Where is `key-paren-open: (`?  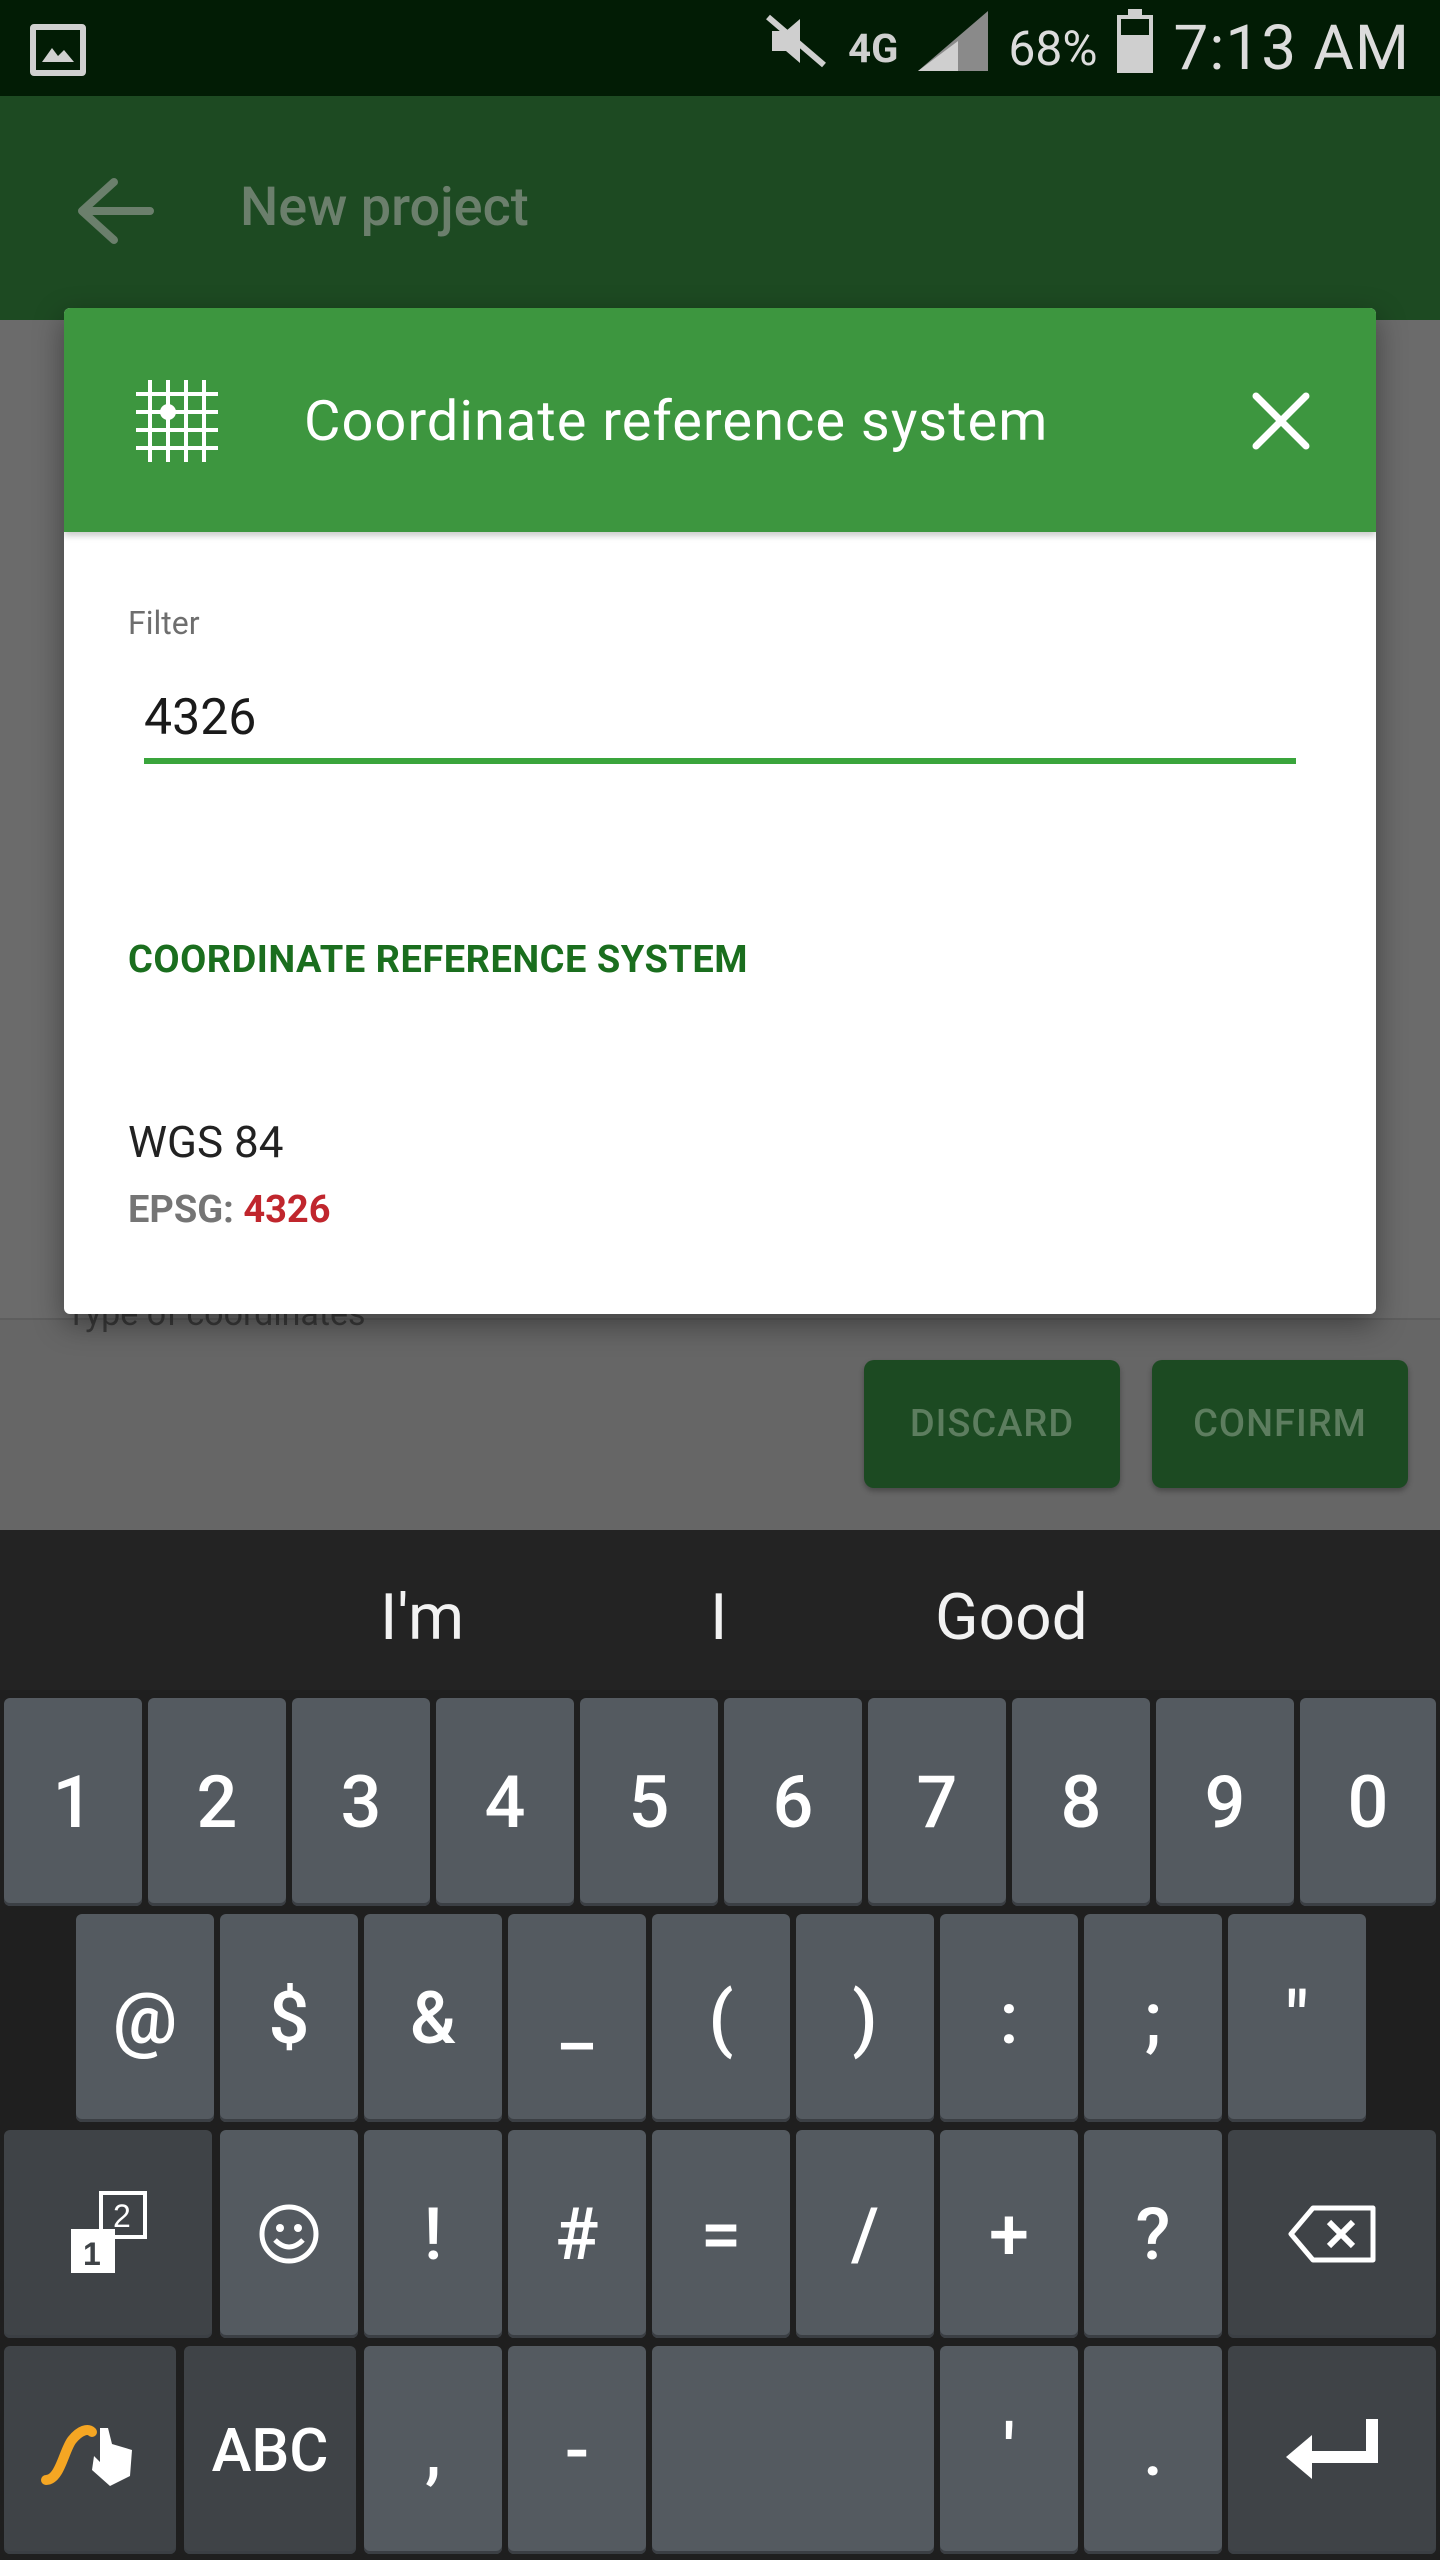 key-paren-open: ( is located at coordinates (721, 2018).